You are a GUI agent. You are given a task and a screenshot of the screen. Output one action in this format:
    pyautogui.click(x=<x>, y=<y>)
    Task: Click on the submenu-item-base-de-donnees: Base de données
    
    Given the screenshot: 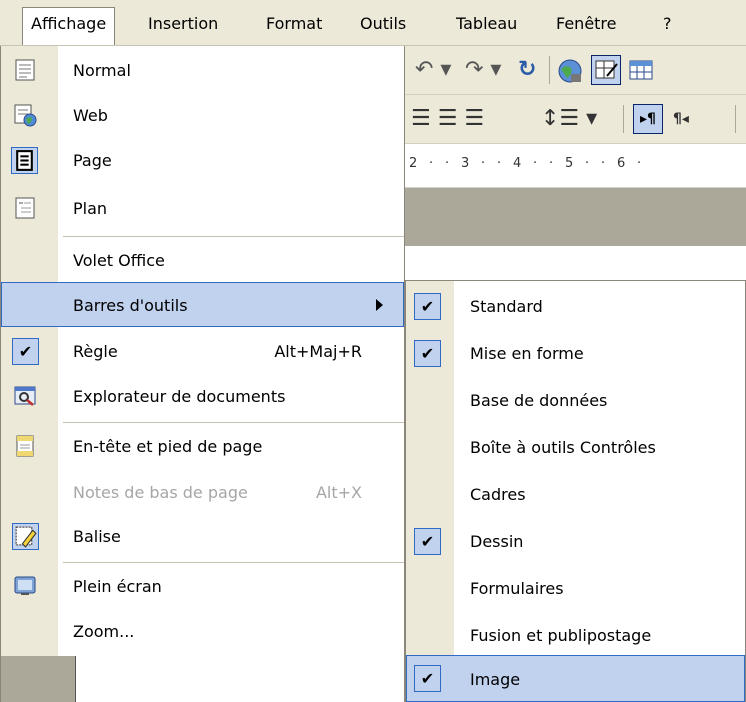 What is the action you would take?
    pyautogui.click(x=575, y=400)
    